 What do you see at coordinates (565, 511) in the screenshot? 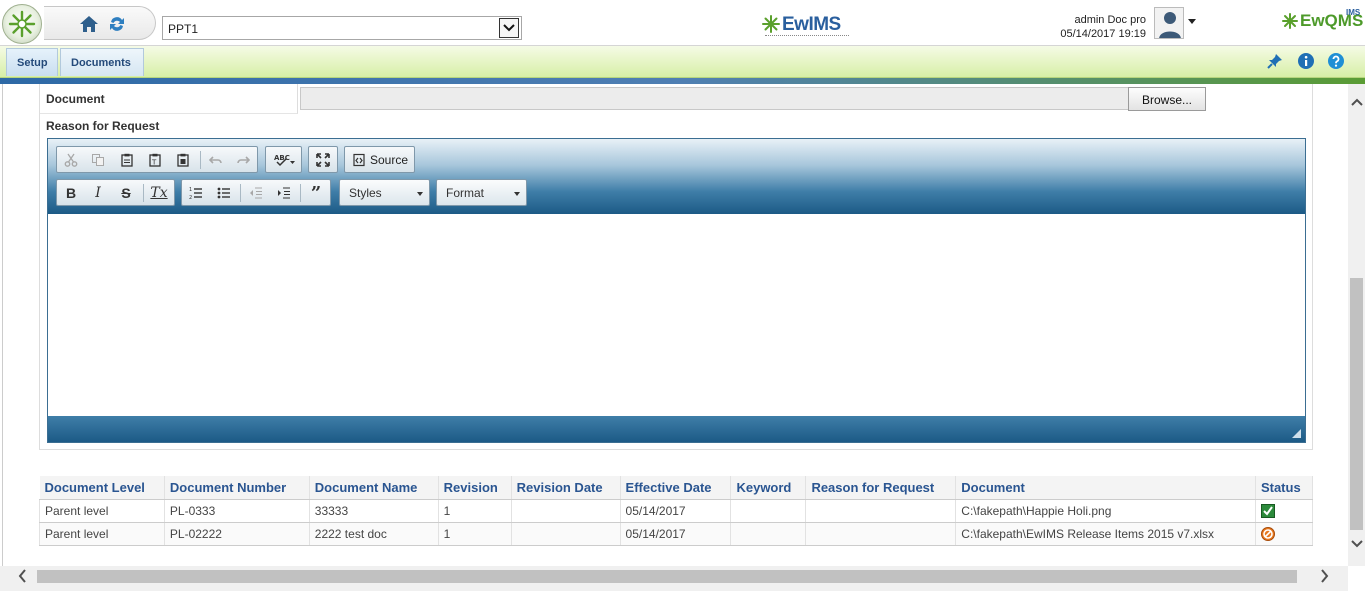
I see `cell-revision-date` at bounding box center [565, 511].